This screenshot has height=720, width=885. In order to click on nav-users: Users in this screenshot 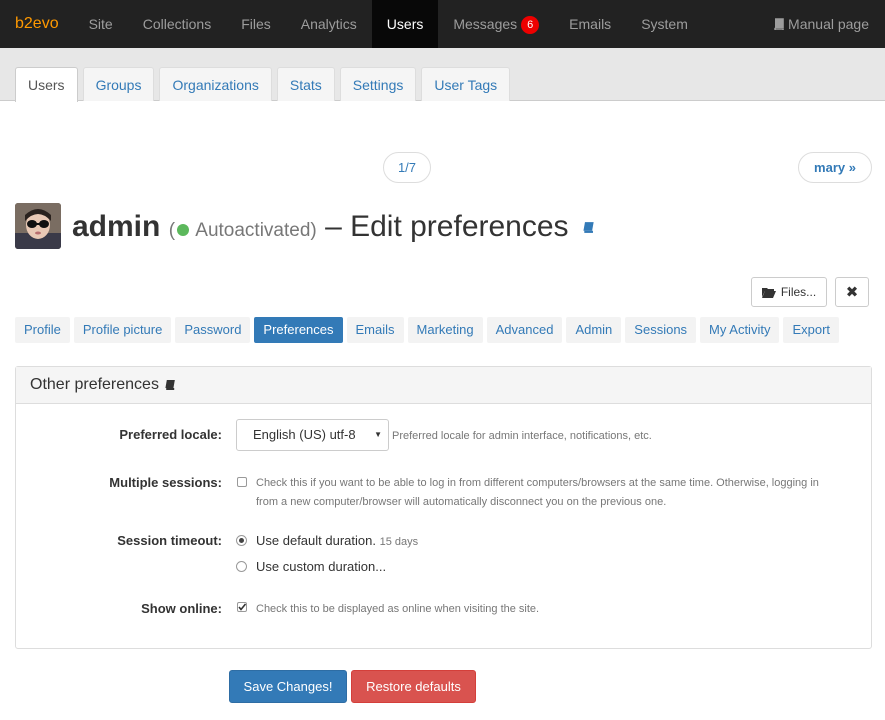, I will do `click(405, 24)`.